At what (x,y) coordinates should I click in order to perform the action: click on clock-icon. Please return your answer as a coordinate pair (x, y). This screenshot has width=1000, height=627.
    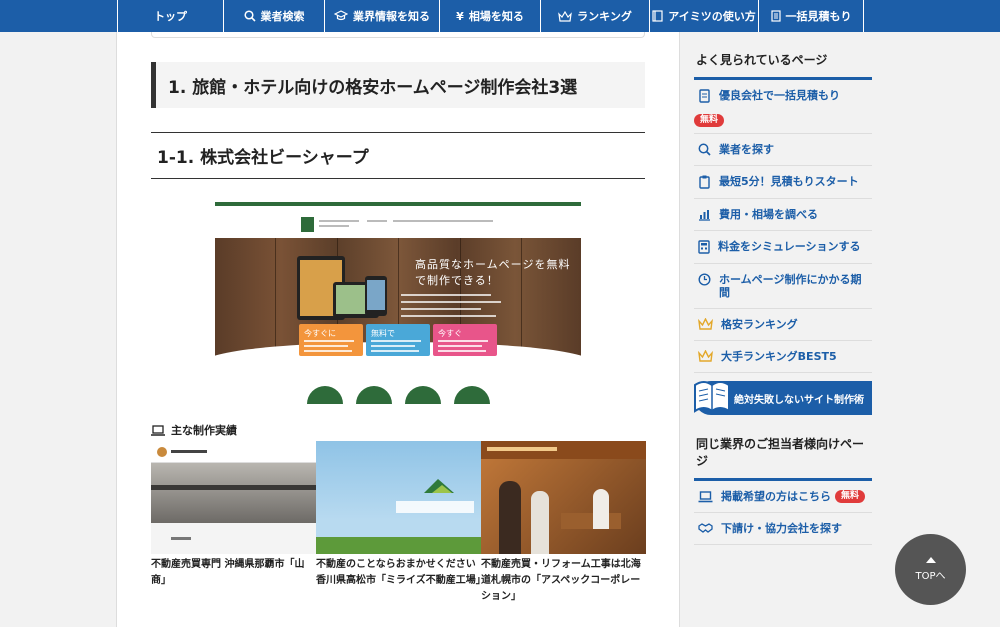
    Looking at the image, I should click on (704, 279).